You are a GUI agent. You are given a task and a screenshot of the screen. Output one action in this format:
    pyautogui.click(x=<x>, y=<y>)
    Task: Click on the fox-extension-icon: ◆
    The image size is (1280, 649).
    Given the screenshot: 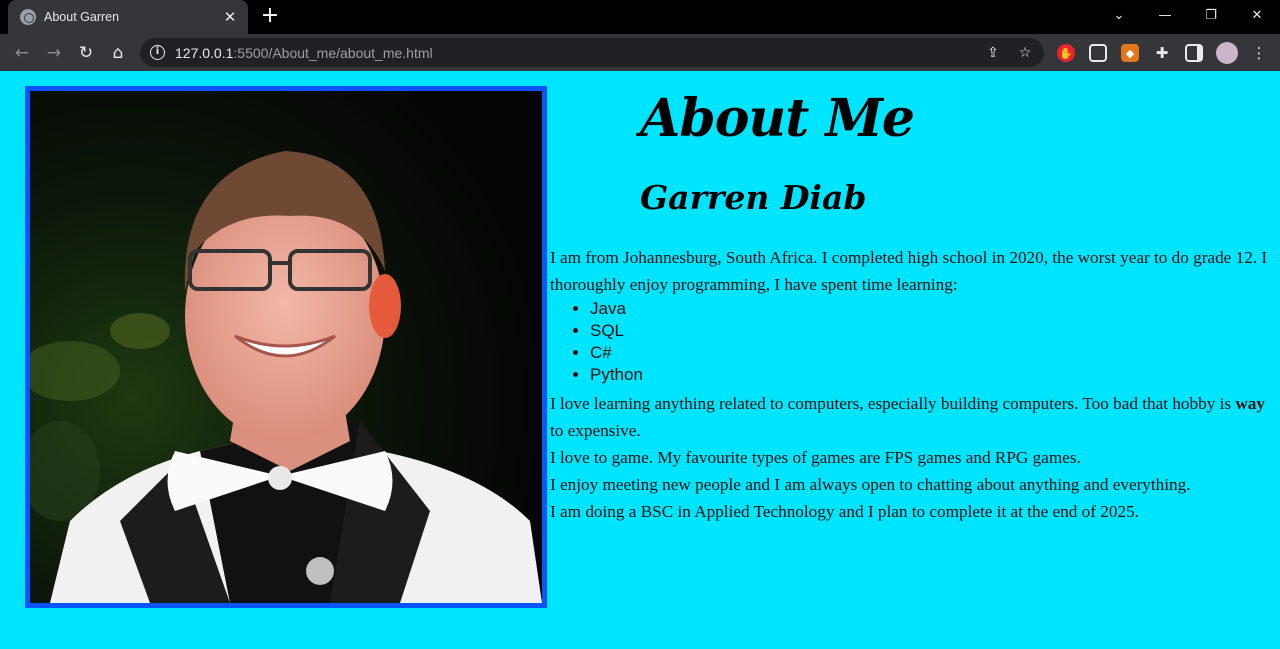 What is the action you would take?
    pyautogui.click(x=1130, y=53)
    